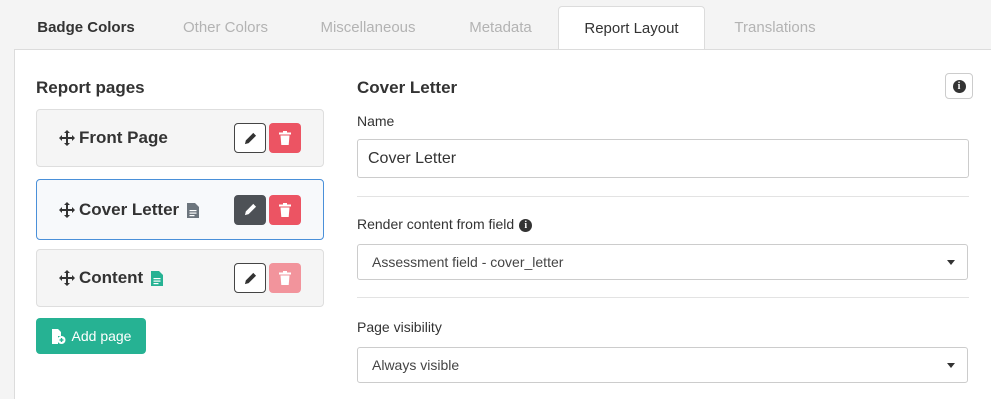 The width and height of the screenshot is (991, 399). What do you see at coordinates (368, 28) in the screenshot?
I see `tab-miscellaneous: Miscellaneous` at bounding box center [368, 28].